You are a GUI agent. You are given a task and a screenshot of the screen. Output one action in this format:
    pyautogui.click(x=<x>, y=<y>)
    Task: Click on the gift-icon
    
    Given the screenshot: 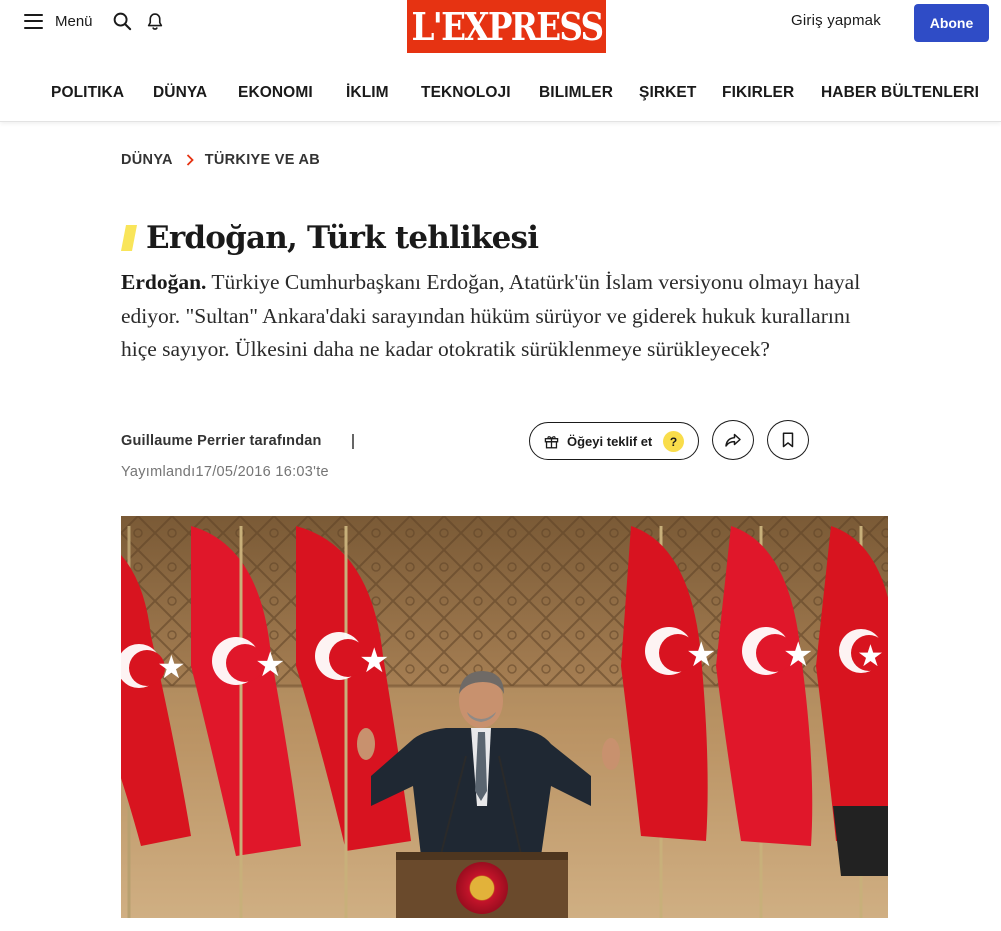 What is the action you would take?
    pyautogui.click(x=551, y=441)
    